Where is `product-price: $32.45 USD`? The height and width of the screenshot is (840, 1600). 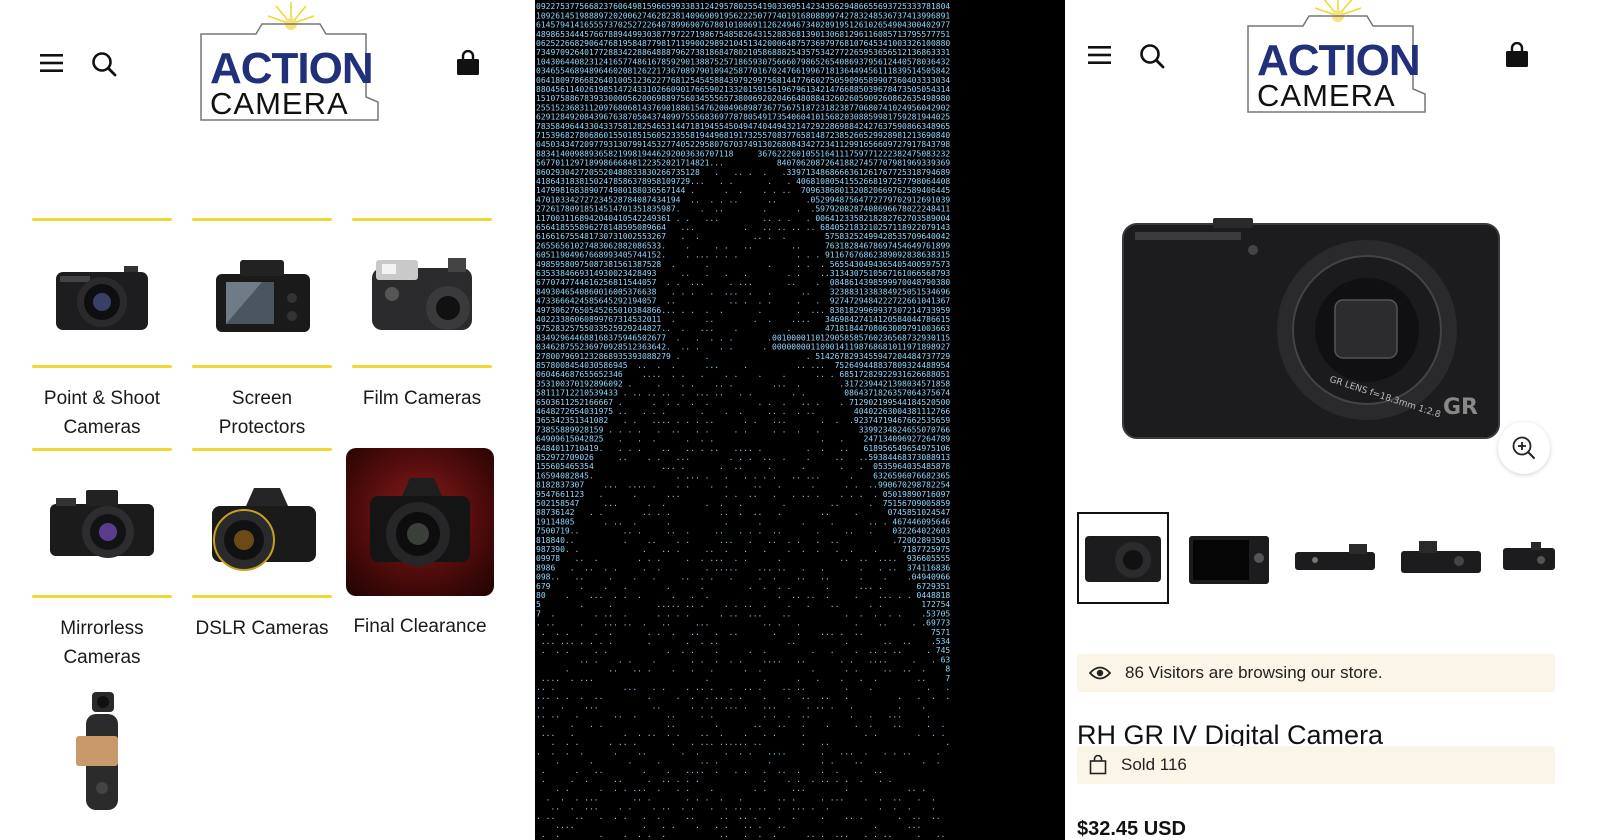 product-price: $32.45 USD is located at coordinates (1131, 829).